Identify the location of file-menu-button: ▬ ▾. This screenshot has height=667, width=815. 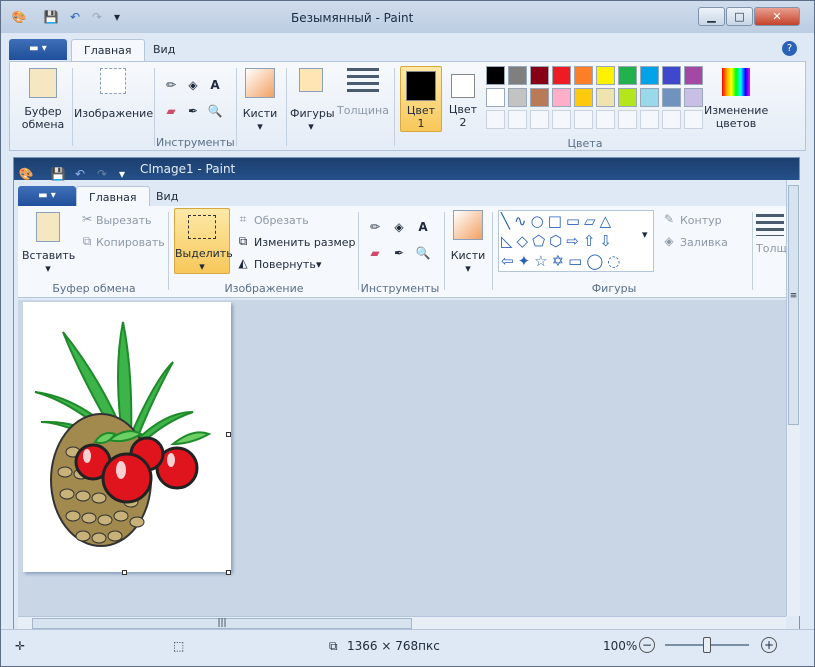
(38, 49).